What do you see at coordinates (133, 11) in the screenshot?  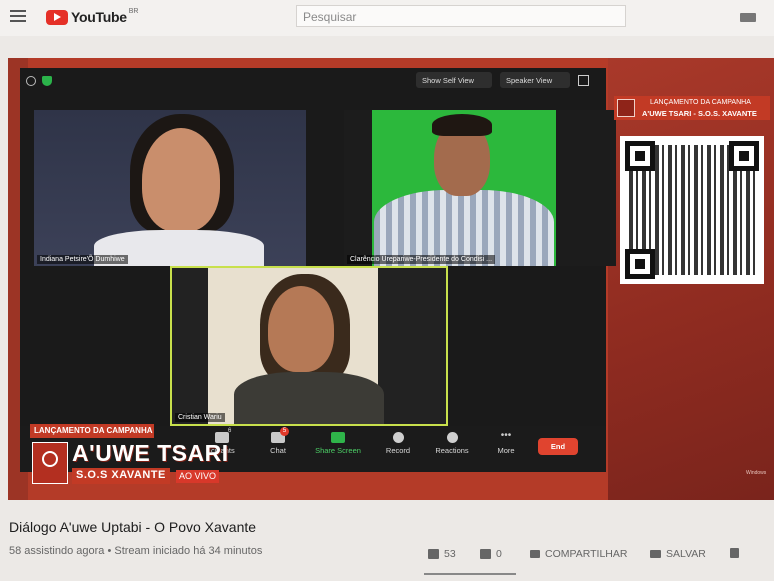 I see `country-code: BR` at bounding box center [133, 11].